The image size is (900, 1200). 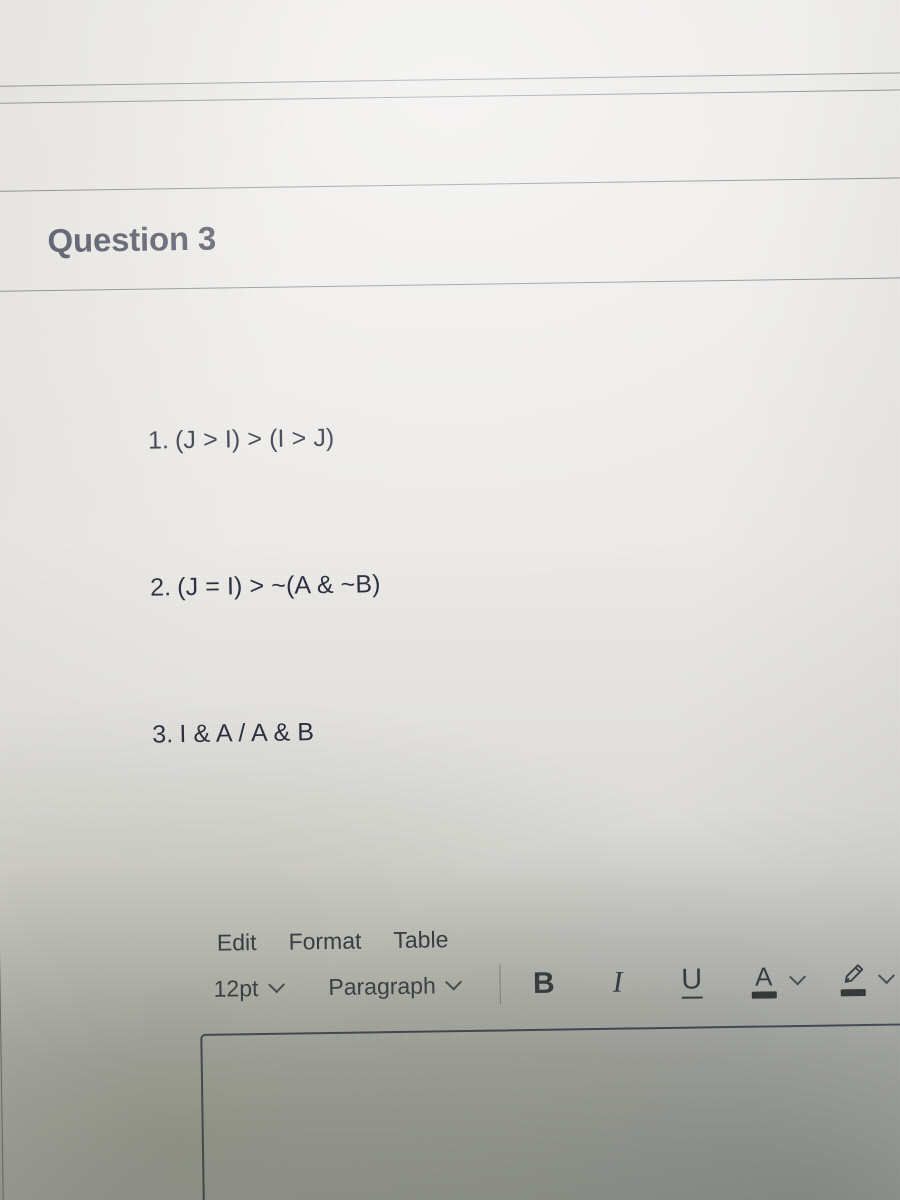 I want to click on premise-number: 3., so click(x=163, y=734).